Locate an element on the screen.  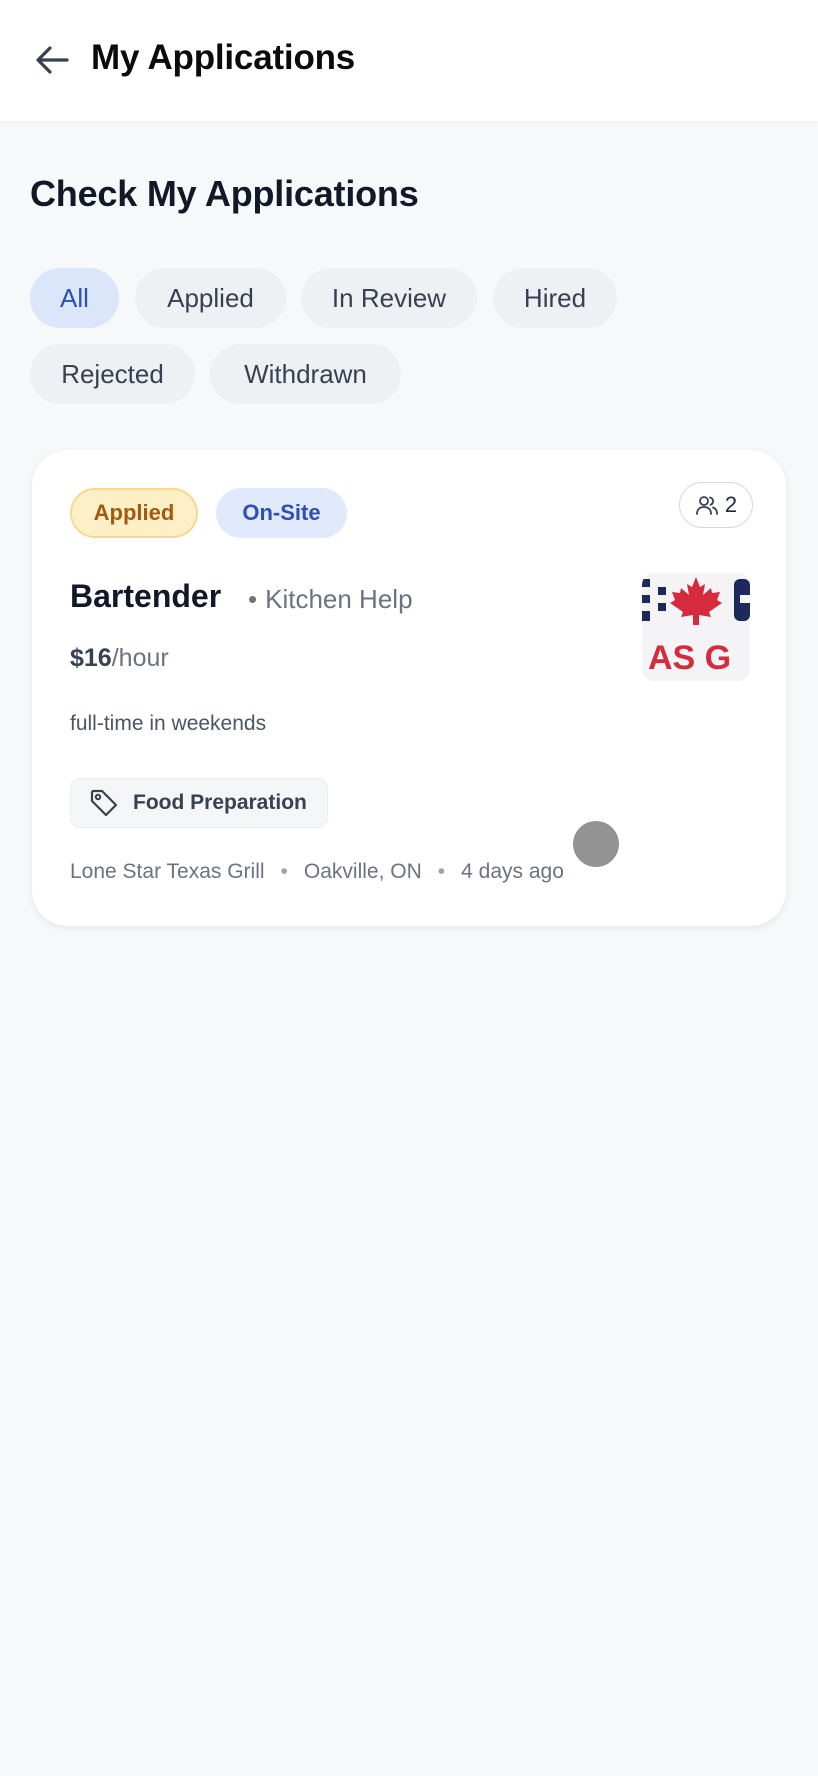
arrow-left-icon is located at coordinates (52, 60).